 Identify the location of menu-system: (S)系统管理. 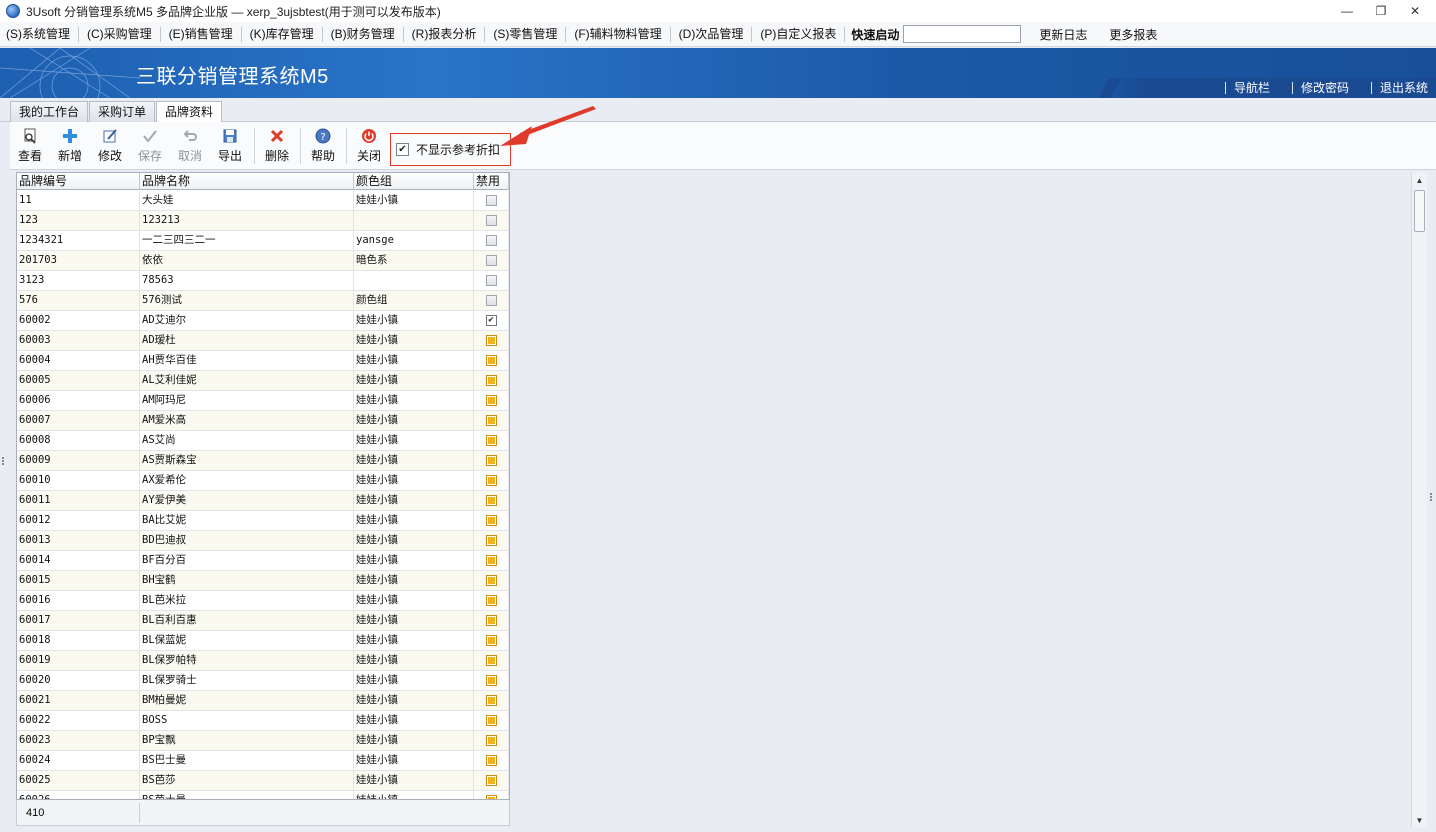
(38, 34).